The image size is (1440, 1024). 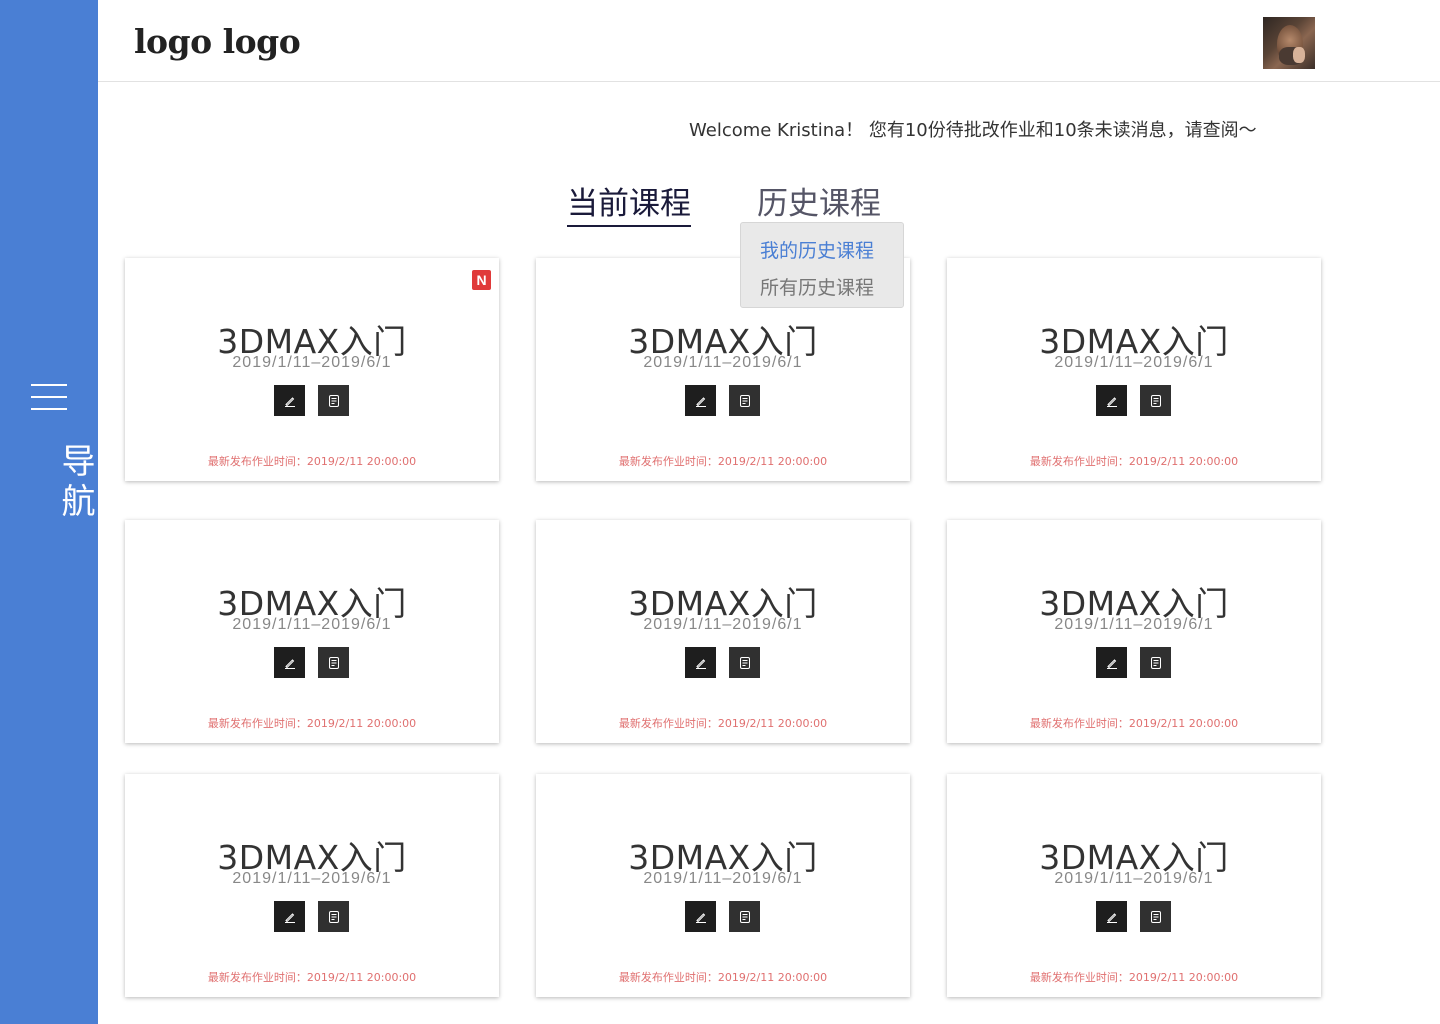 What do you see at coordinates (481, 280) in the screenshot?
I see `new-badge-icon: N` at bounding box center [481, 280].